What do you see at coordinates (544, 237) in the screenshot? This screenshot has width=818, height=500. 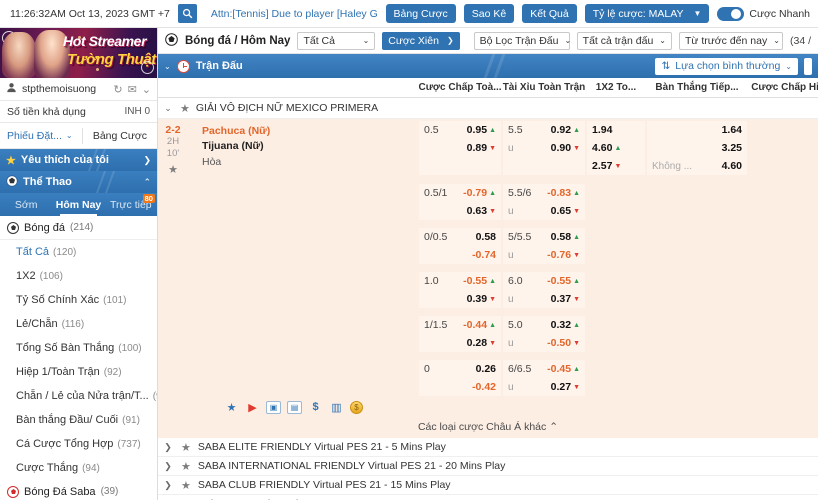 I see `odds-line: 5/5.5 0.58 ▲` at bounding box center [544, 237].